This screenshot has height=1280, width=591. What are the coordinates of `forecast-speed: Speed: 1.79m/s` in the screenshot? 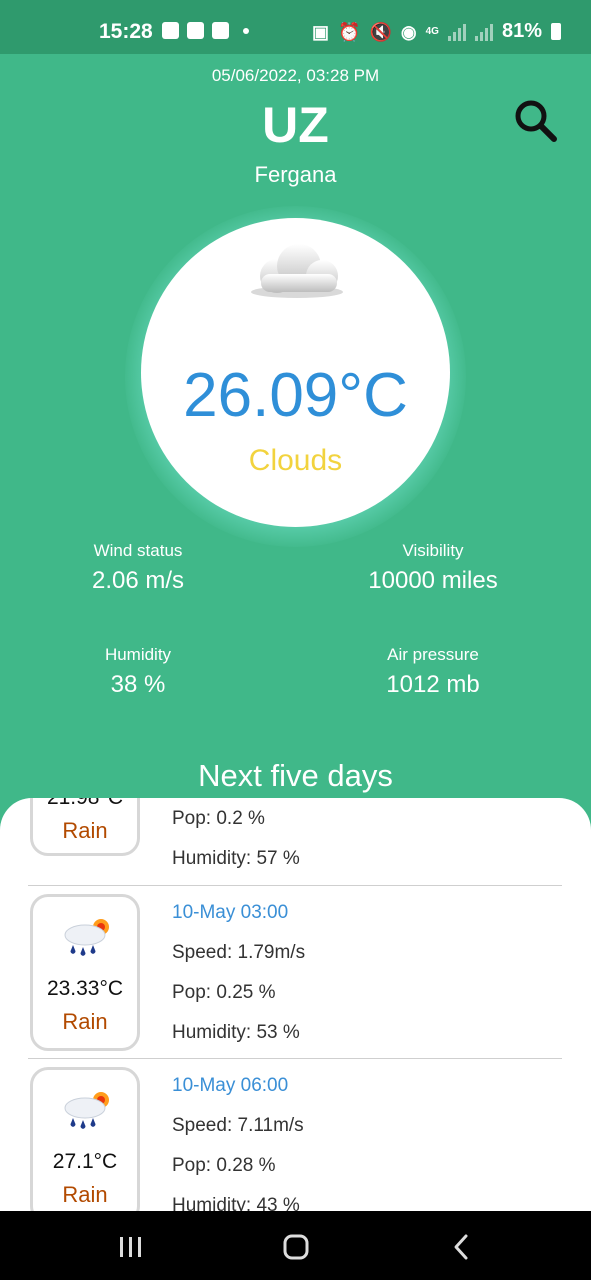 It's located at (239, 952).